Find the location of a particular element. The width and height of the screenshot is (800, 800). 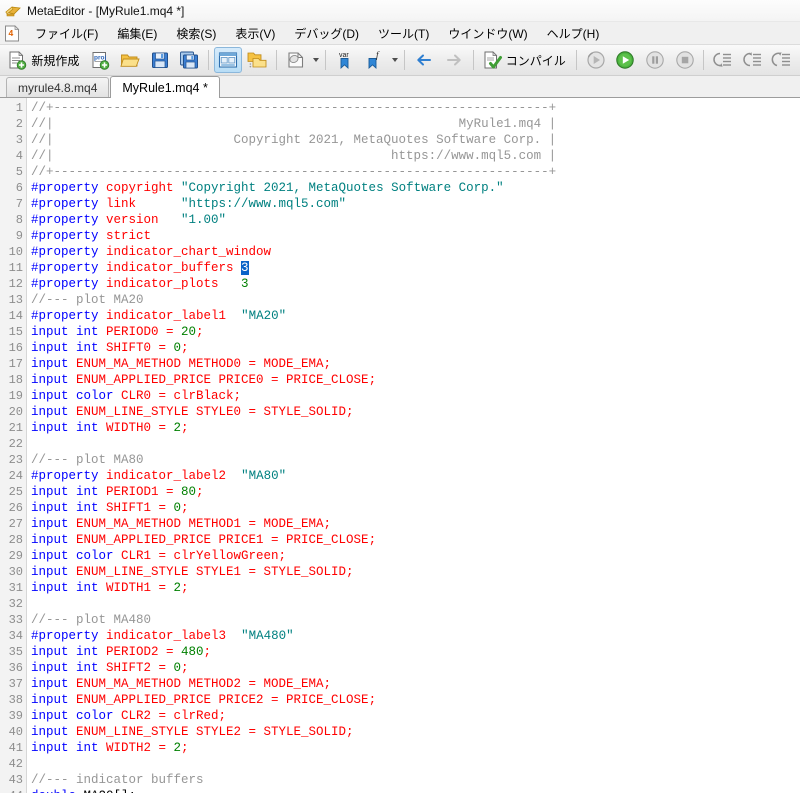

tab-myrule1: MyRule1.mq4 * is located at coordinates (165, 87).